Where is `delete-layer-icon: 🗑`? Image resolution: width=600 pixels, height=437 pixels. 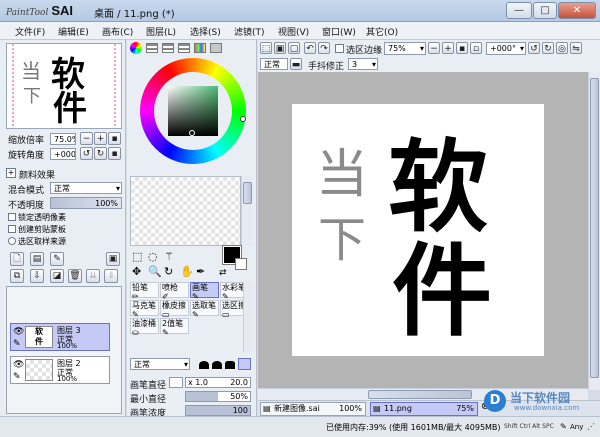 delete-layer-icon: 🗑 is located at coordinates (75, 276).